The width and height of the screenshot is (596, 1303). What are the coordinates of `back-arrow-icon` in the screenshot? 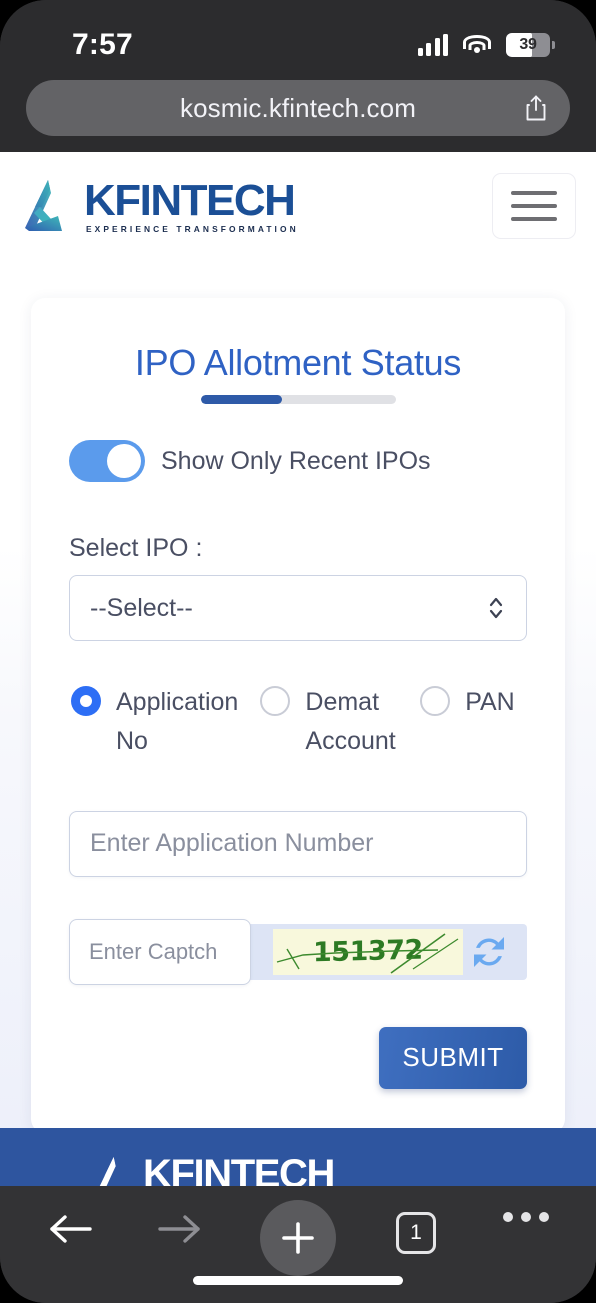 It's located at (70, 1229).